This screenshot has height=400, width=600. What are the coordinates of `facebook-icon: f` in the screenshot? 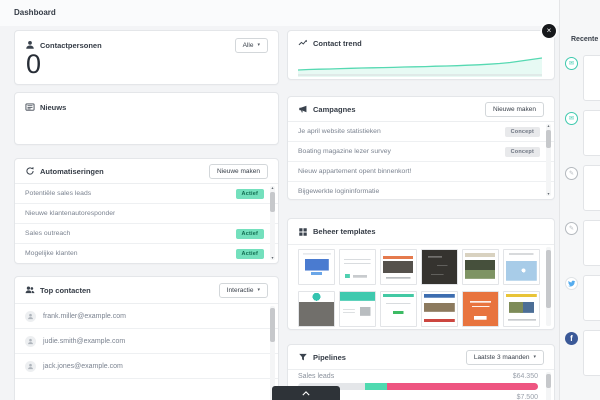 It's located at (571, 338).